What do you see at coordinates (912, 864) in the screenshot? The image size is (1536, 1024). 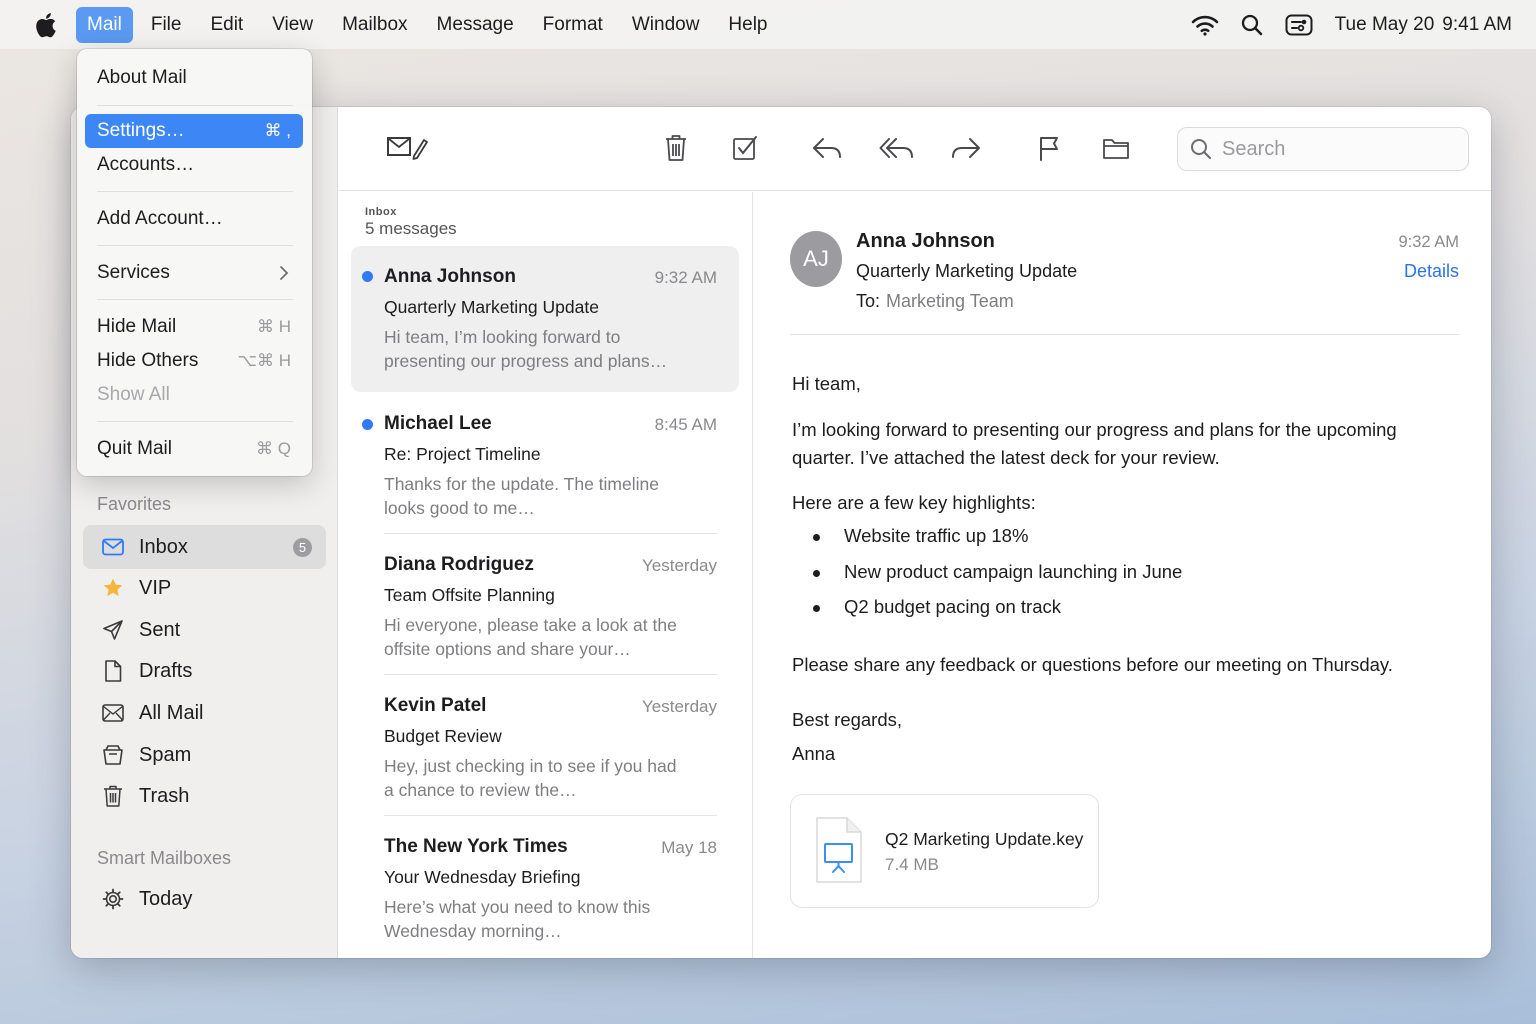 I see `attachment-size: 7.4 MB` at bounding box center [912, 864].